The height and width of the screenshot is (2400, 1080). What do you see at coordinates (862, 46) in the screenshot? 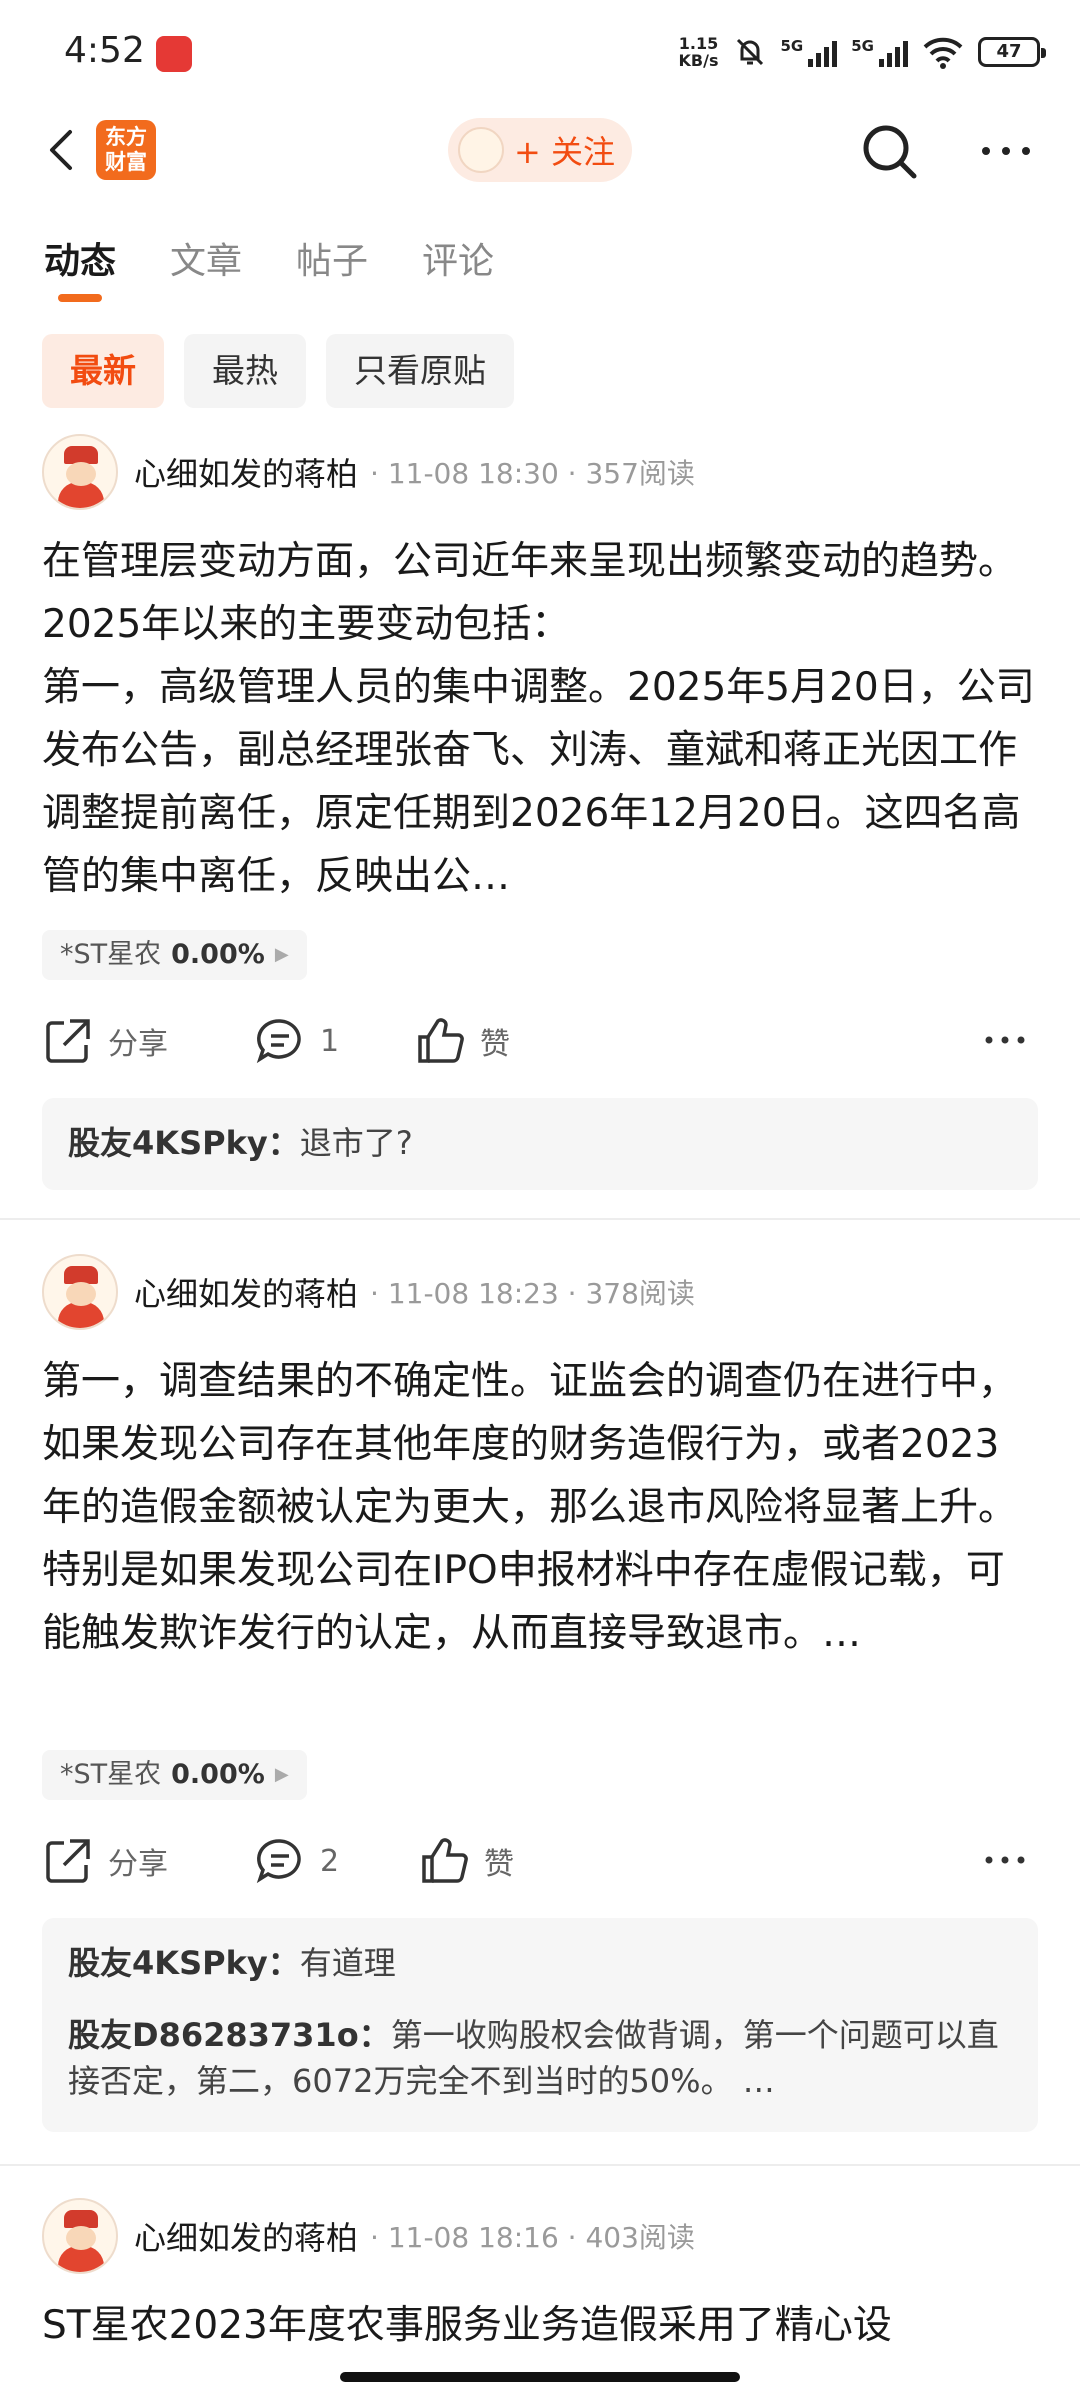
I see `signal2-label: 5G` at bounding box center [862, 46].